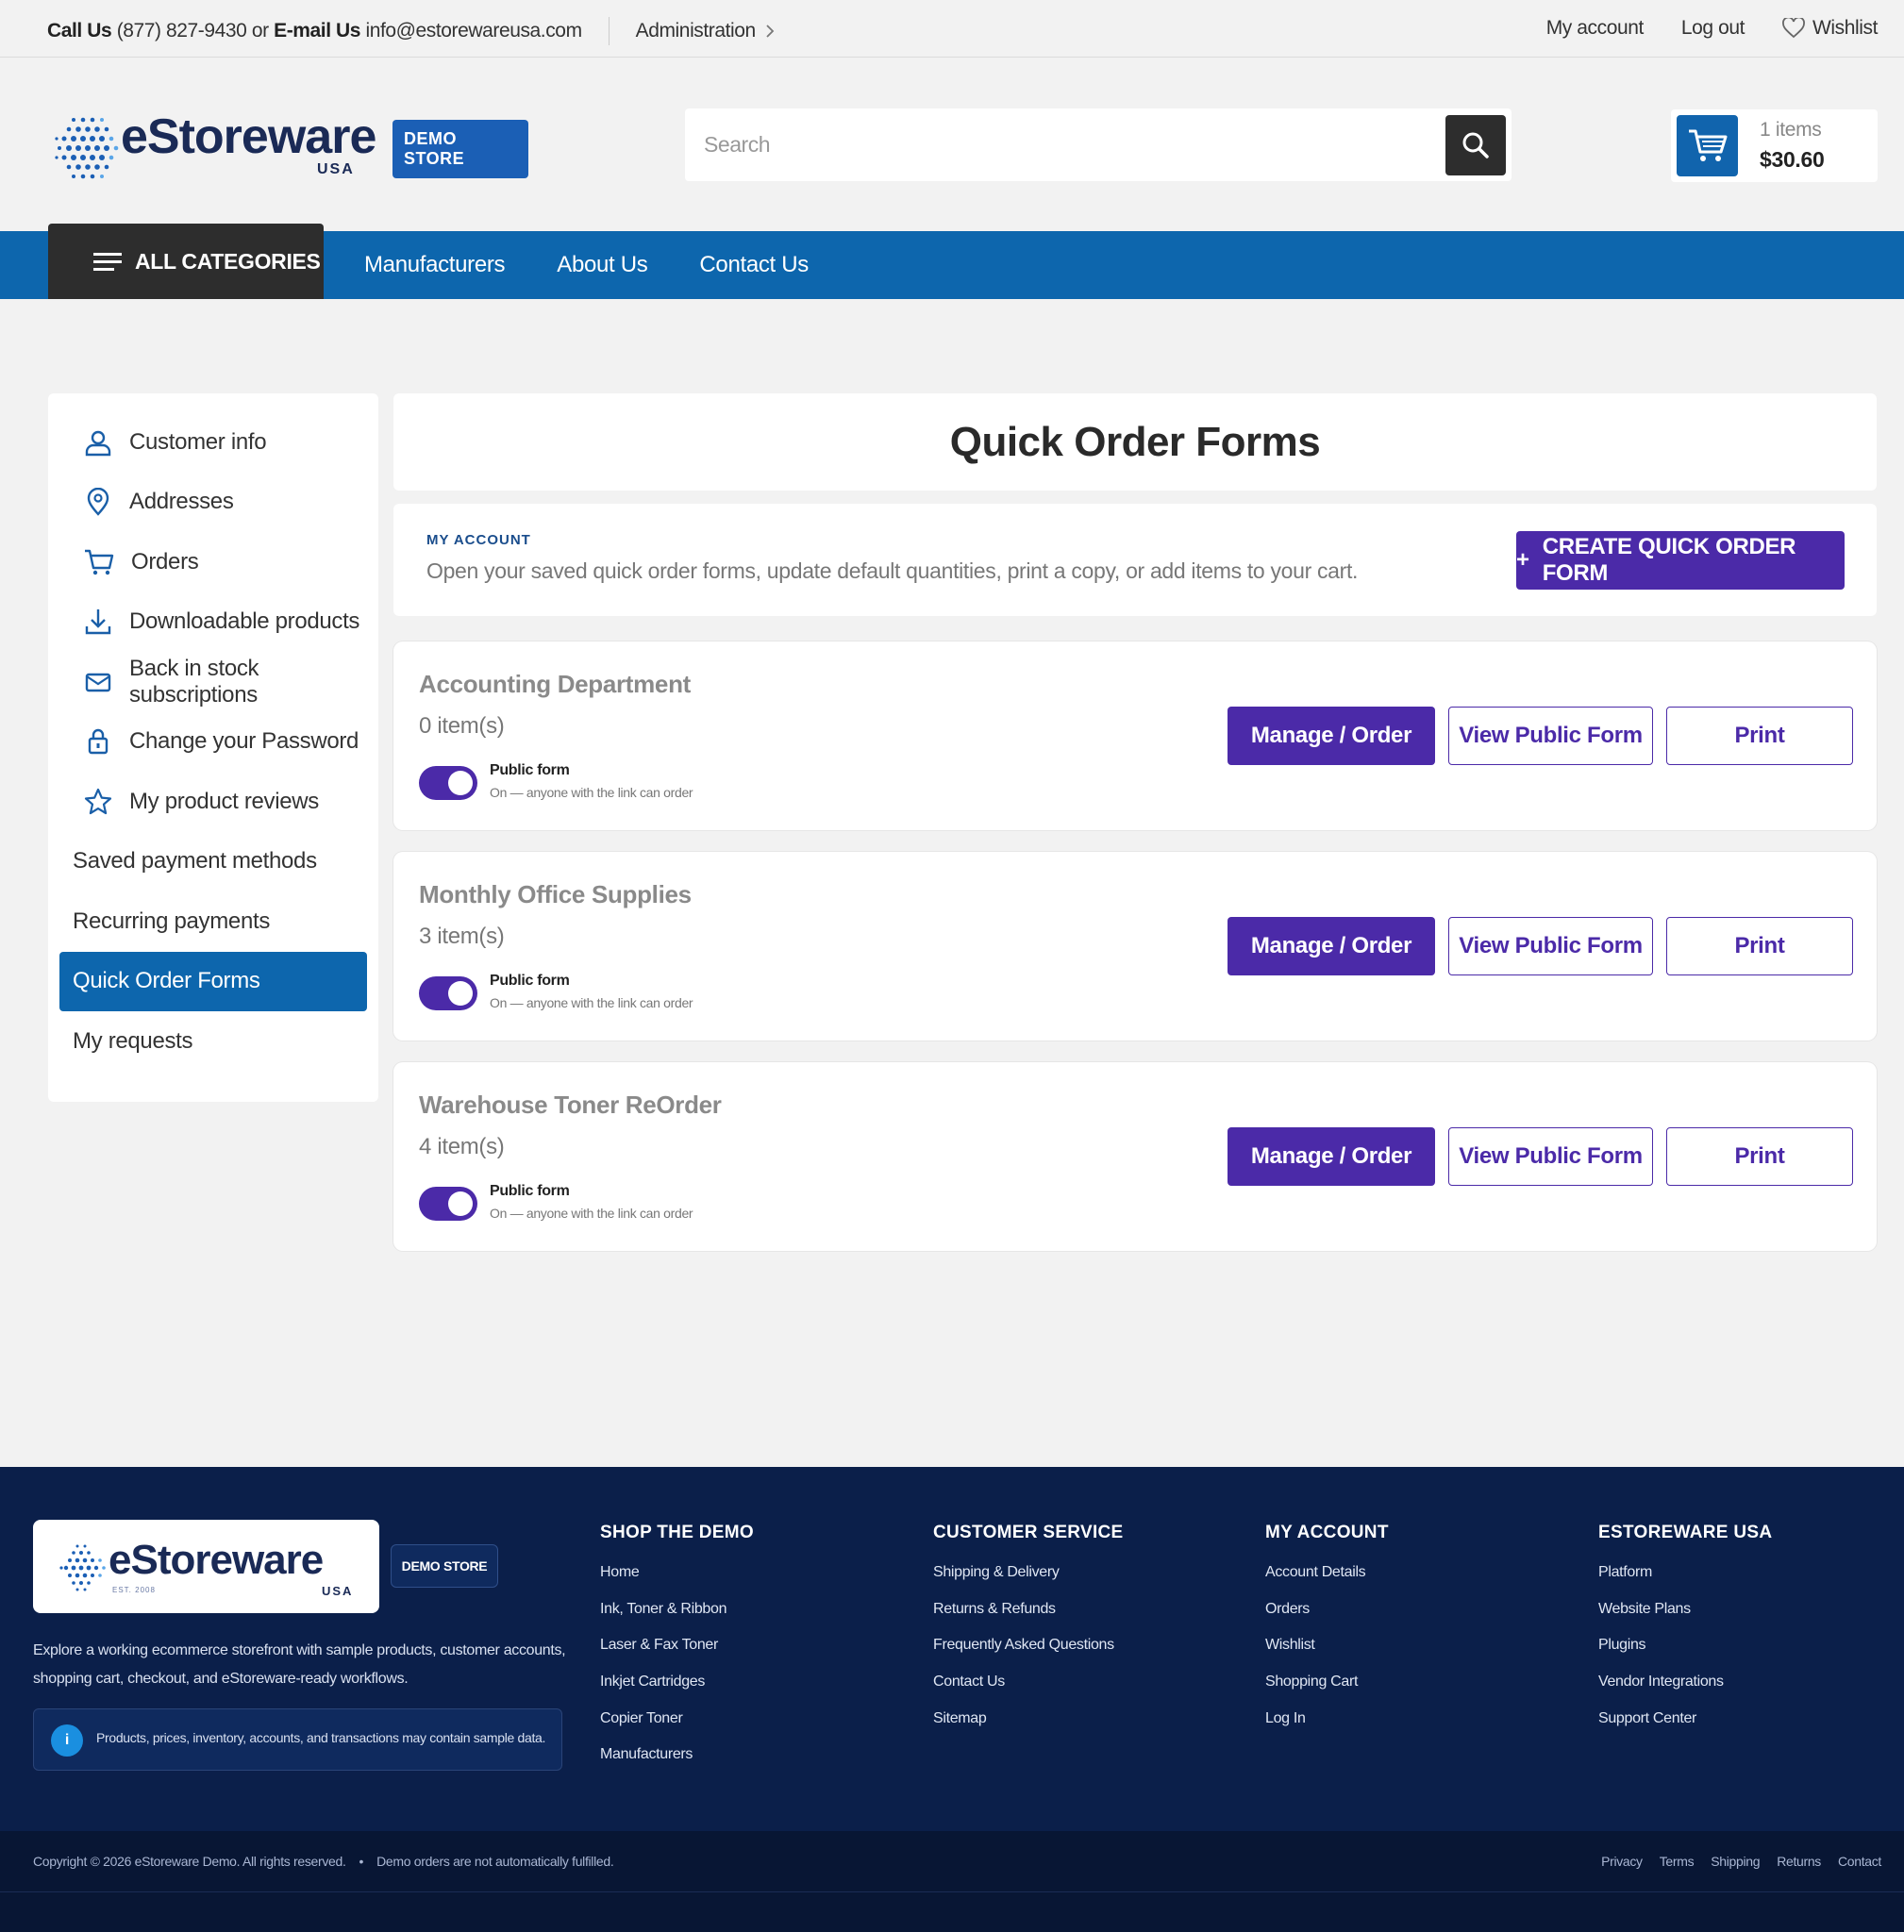  I want to click on footer-column-title: CUSTOMER SERVICE, so click(1028, 1532).